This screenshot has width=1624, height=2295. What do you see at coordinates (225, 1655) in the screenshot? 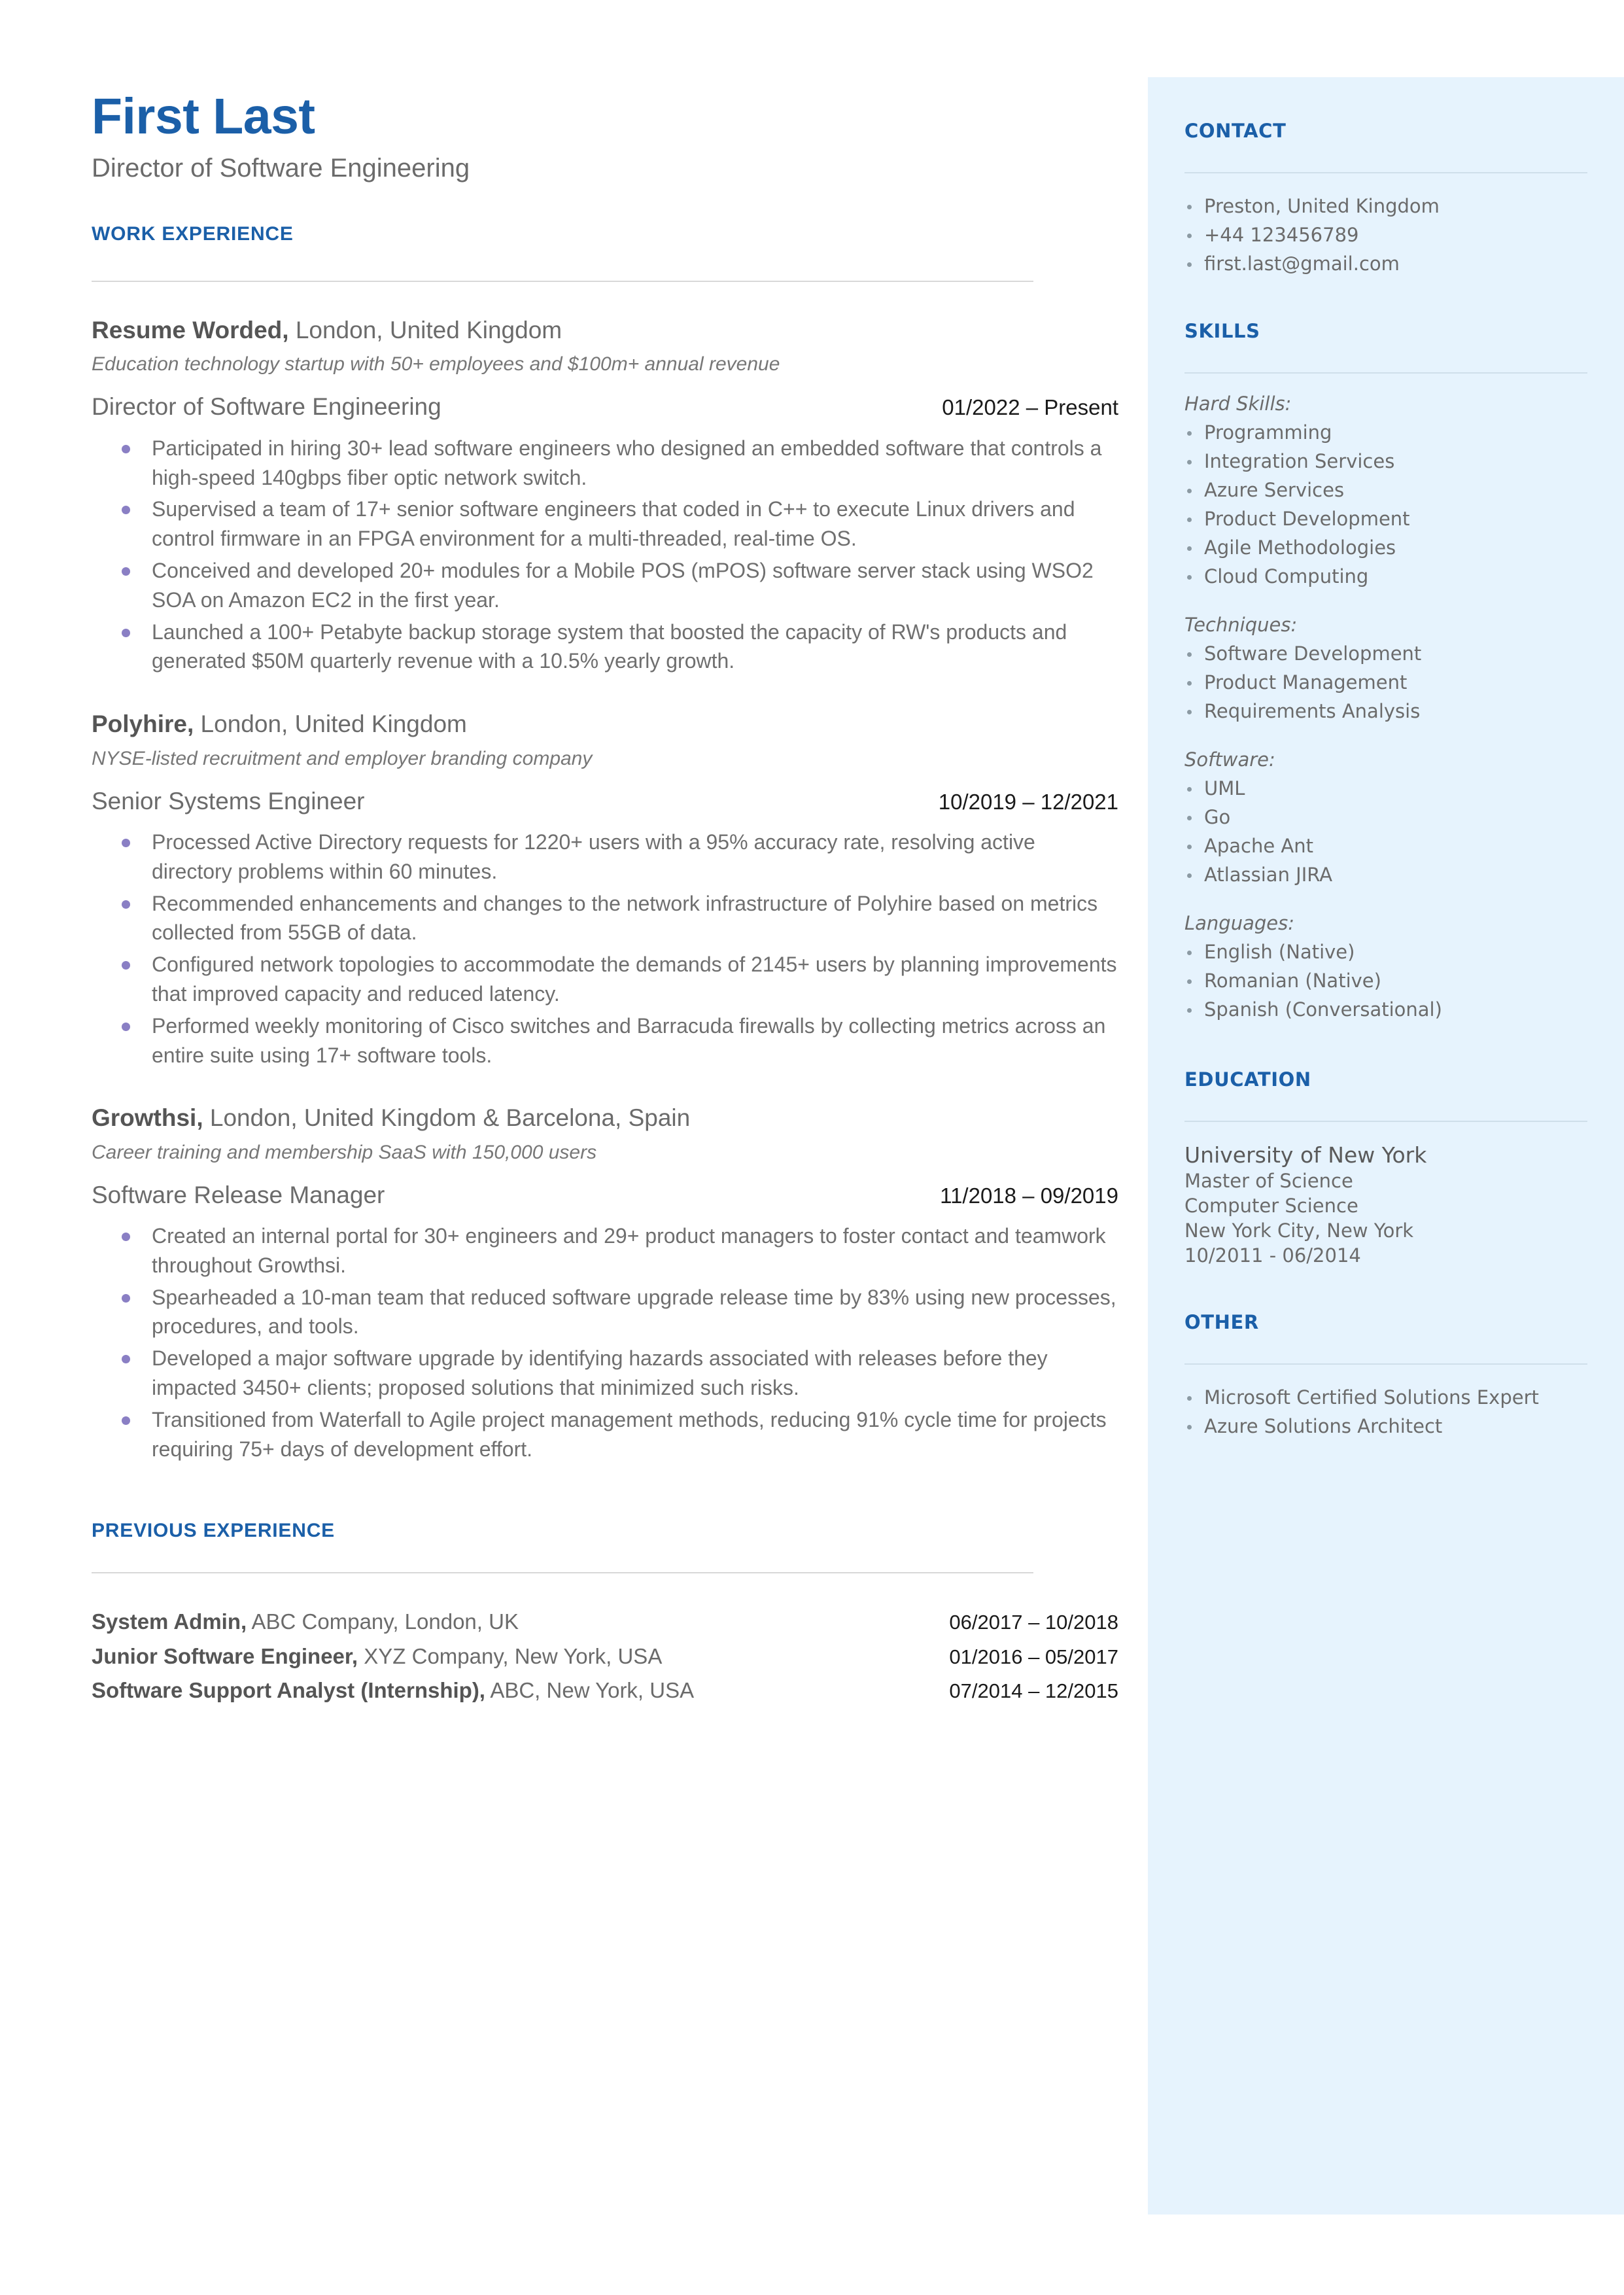
I see `previous-experience-role: Junior Software Engineer,` at bounding box center [225, 1655].